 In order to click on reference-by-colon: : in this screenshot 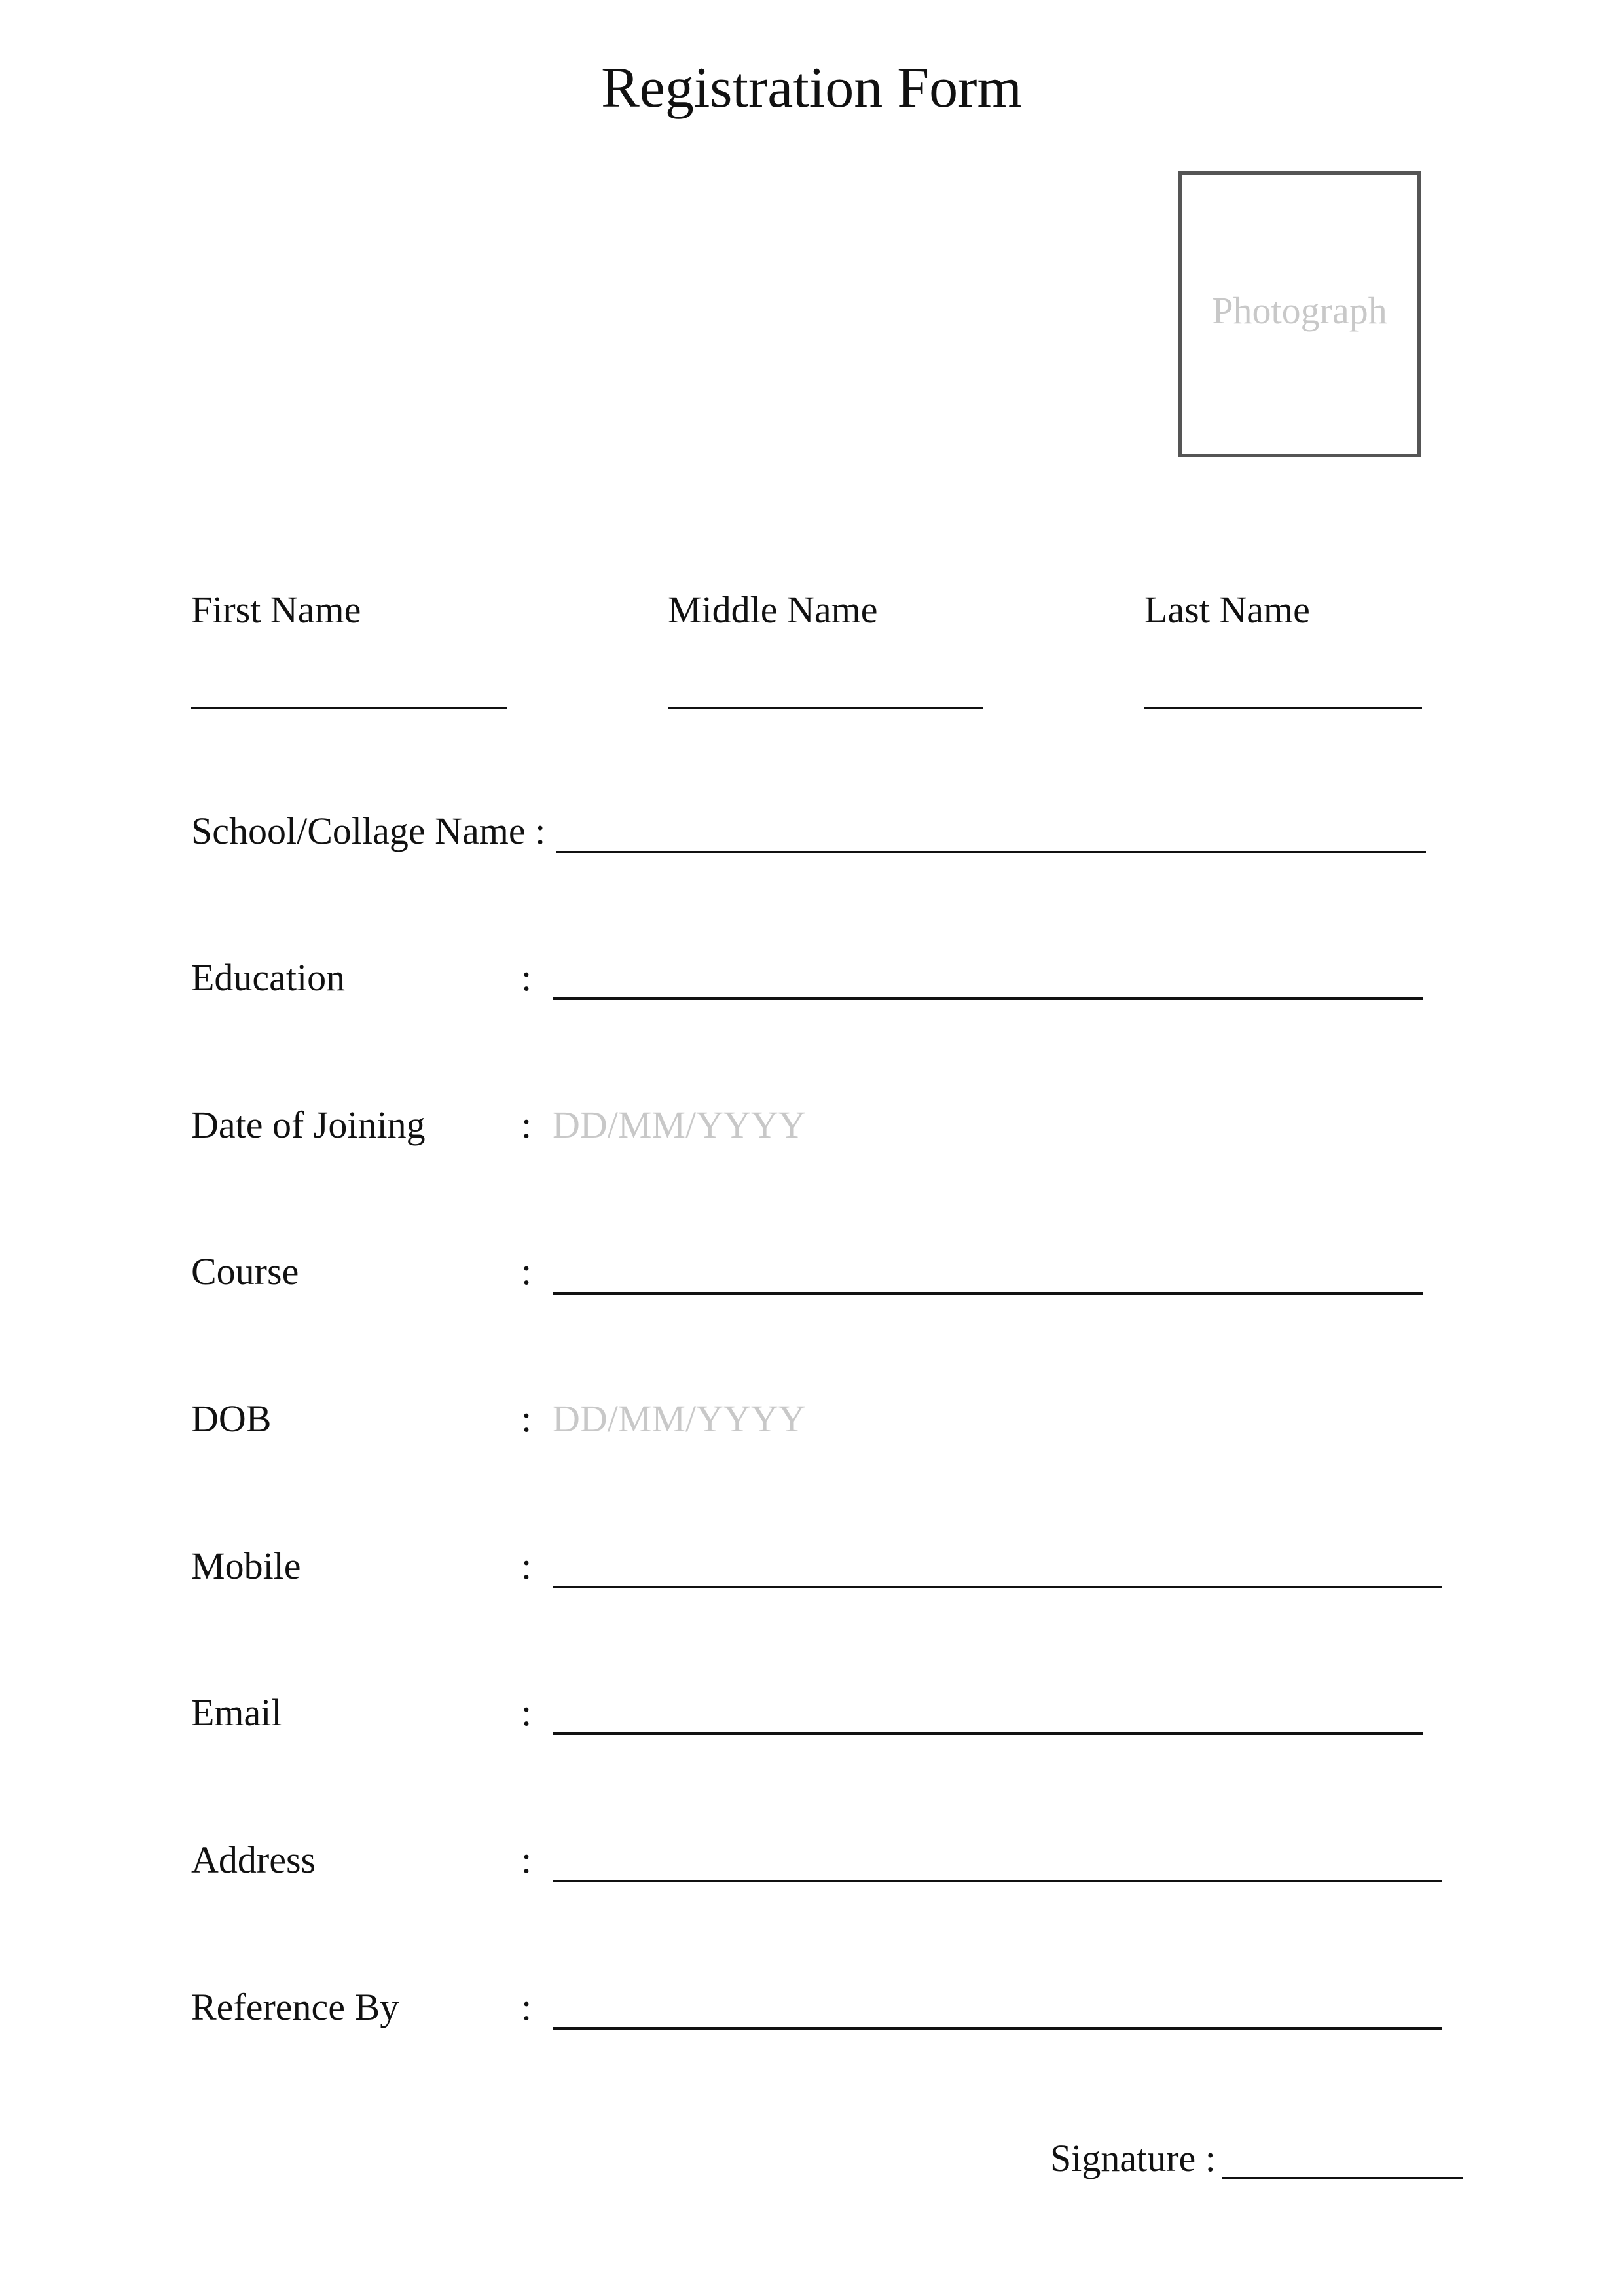, I will do `click(526, 2007)`.